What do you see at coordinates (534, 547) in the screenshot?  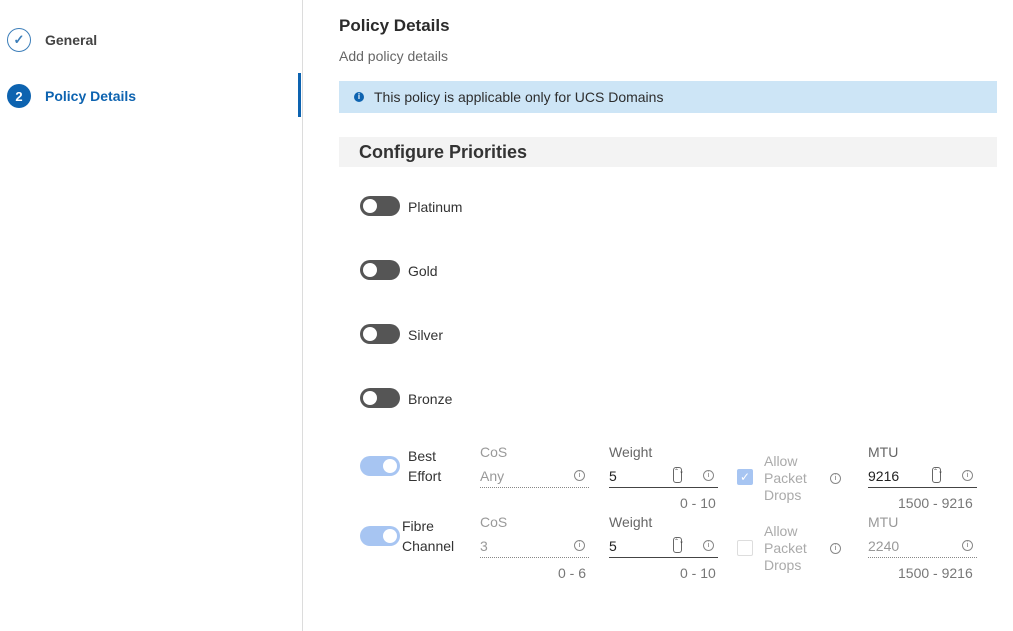 I see `fibre-channel-cos-field: 3 i` at bounding box center [534, 547].